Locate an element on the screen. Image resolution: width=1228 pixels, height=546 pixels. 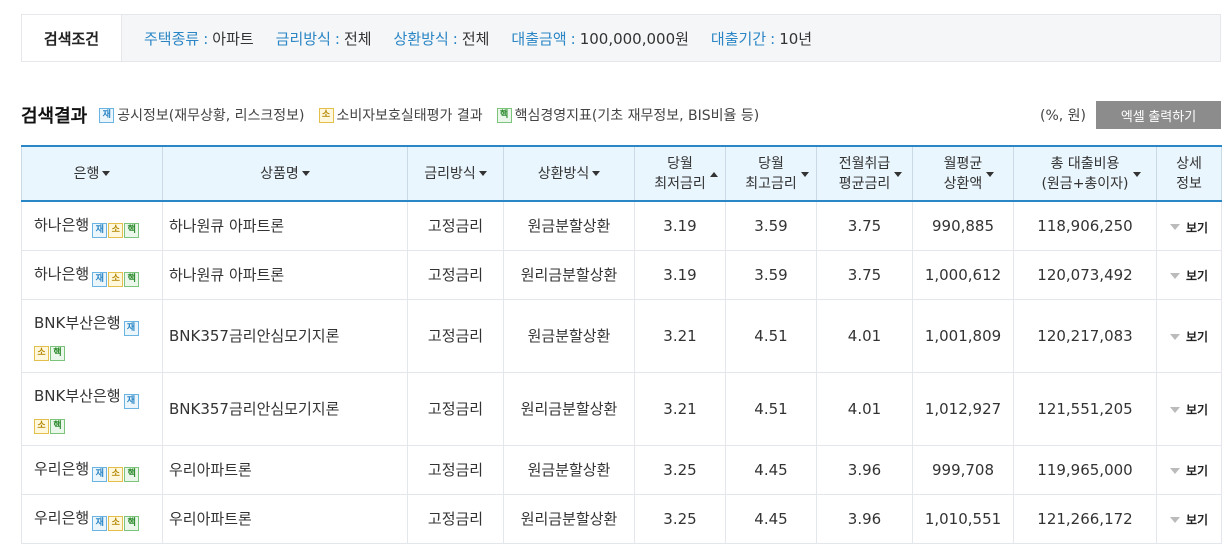
monthly-payment-cell: 1,012,927 is located at coordinates (963, 408).